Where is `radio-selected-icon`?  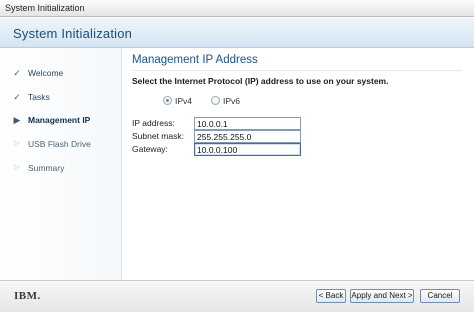 radio-selected-icon is located at coordinates (167, 100).